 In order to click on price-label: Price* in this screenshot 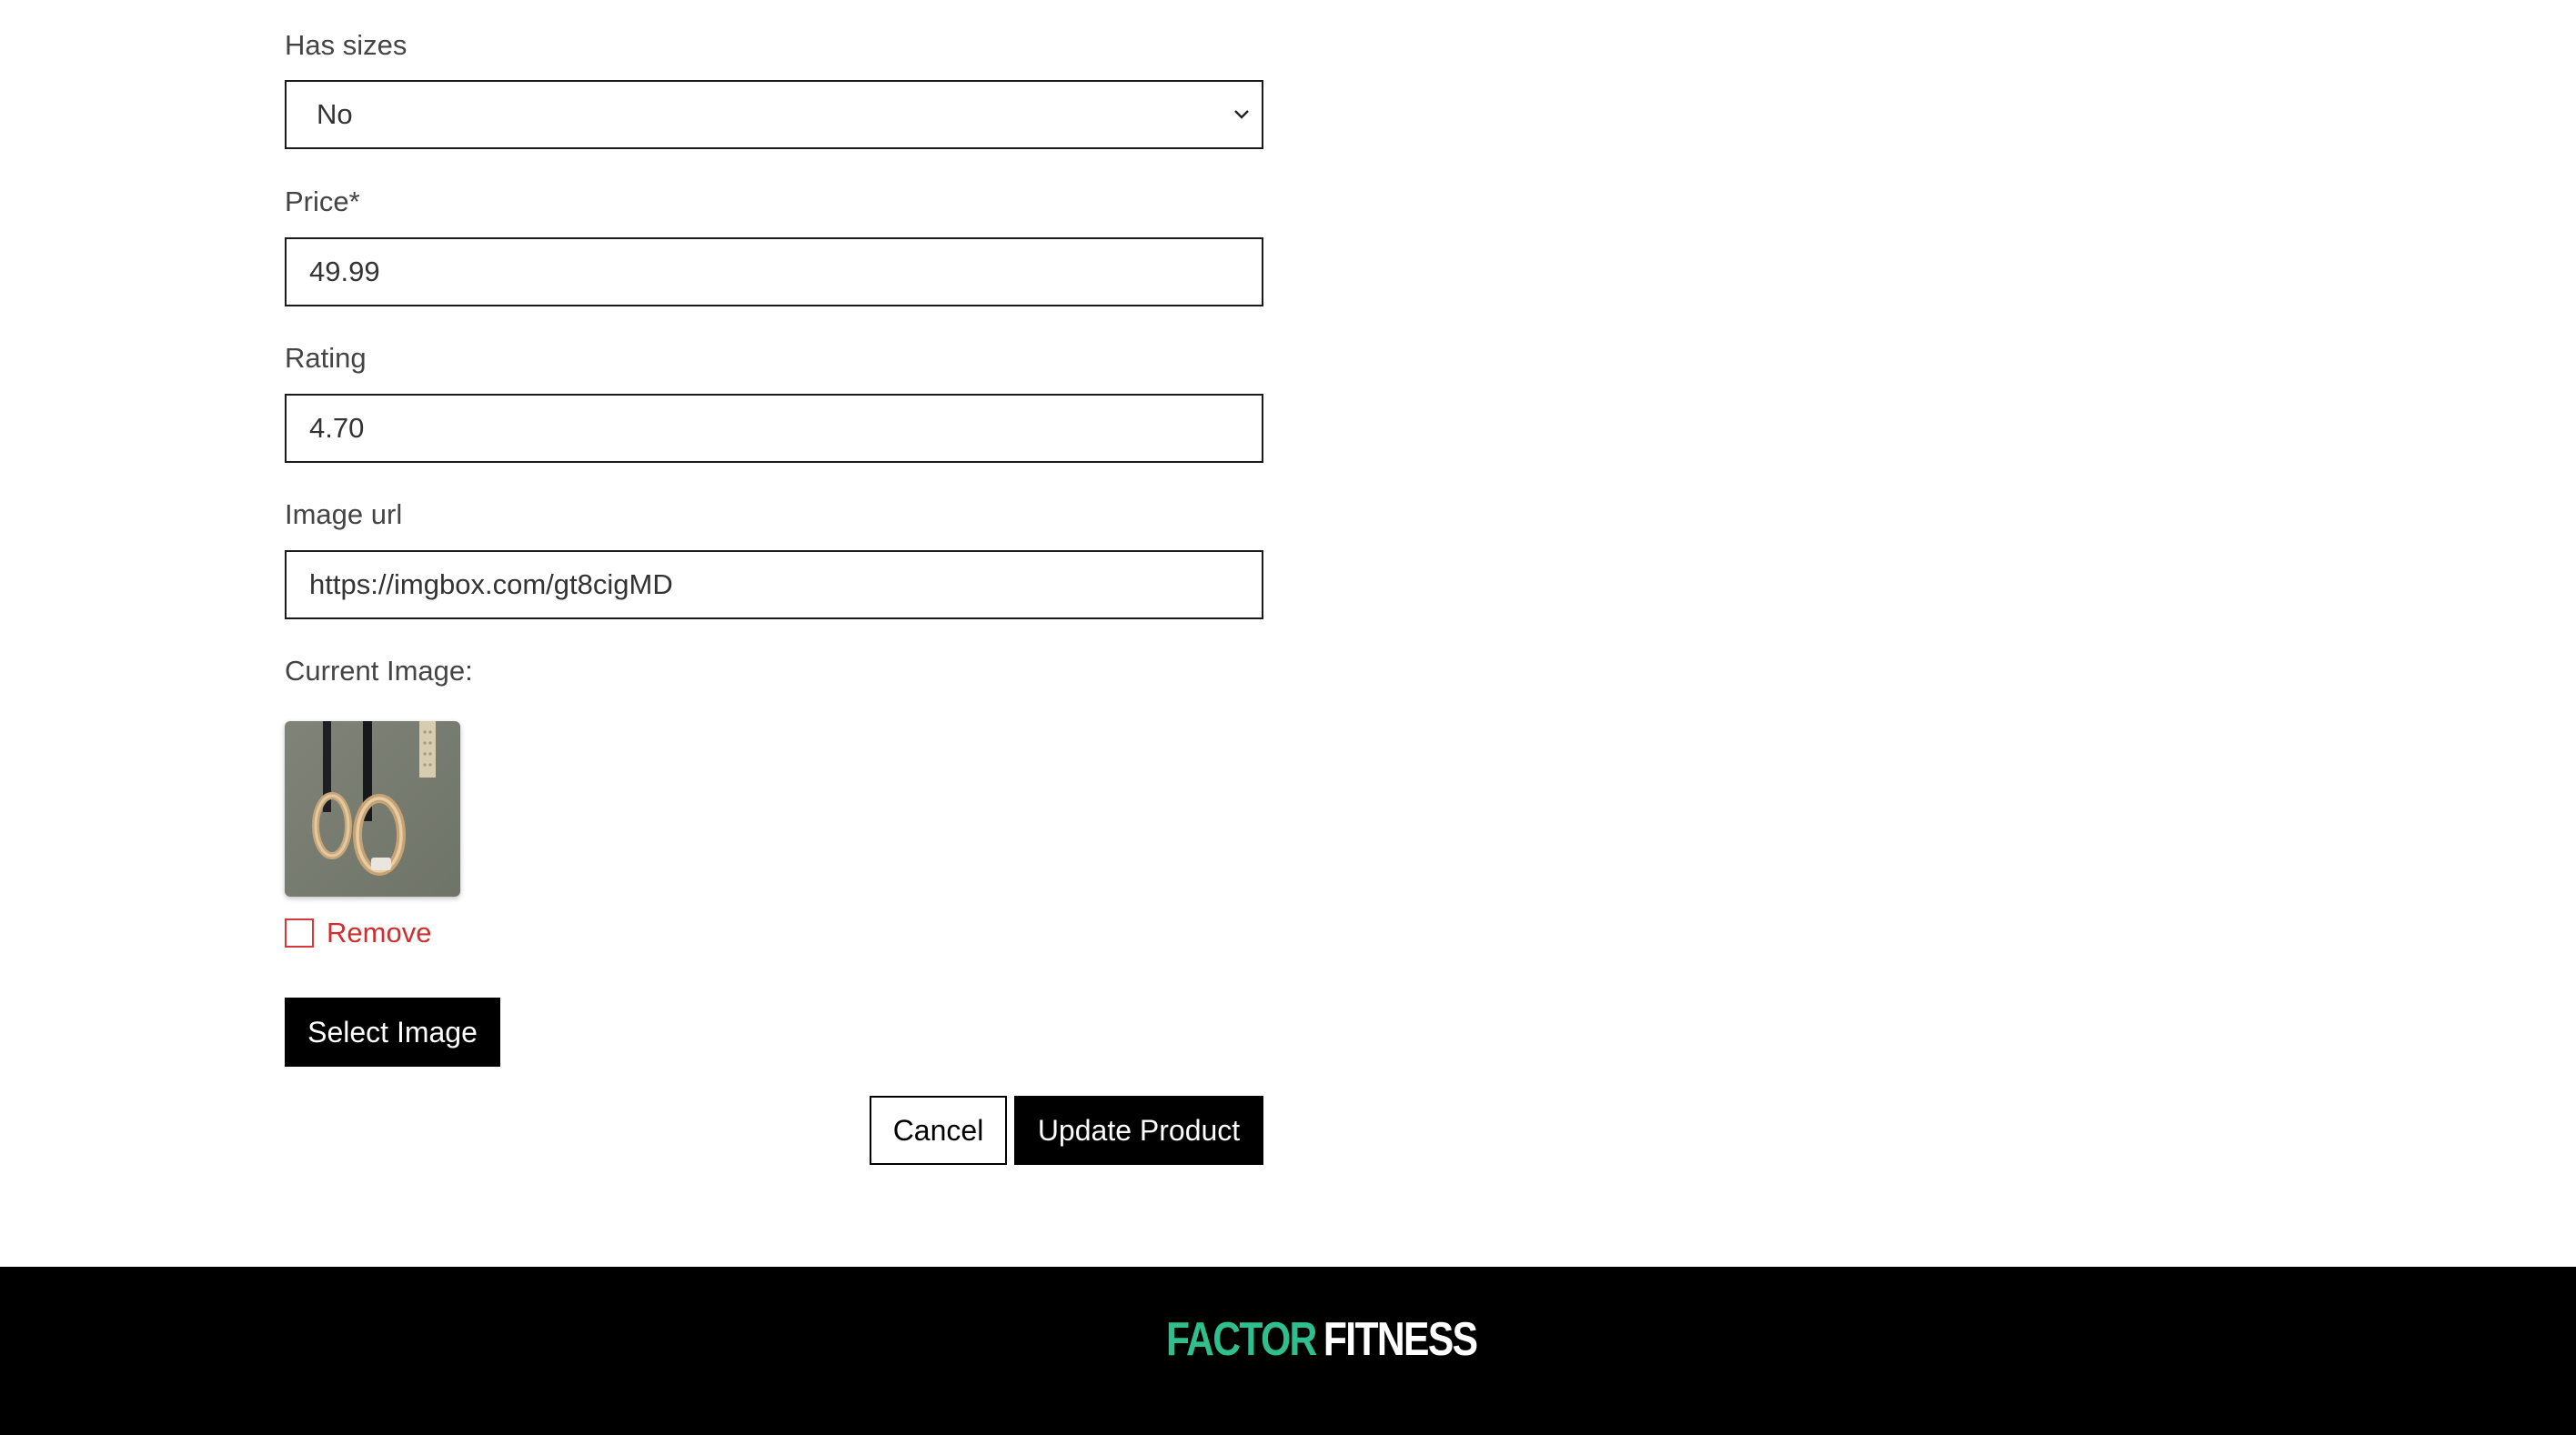, I will do `click(322, 201)`.